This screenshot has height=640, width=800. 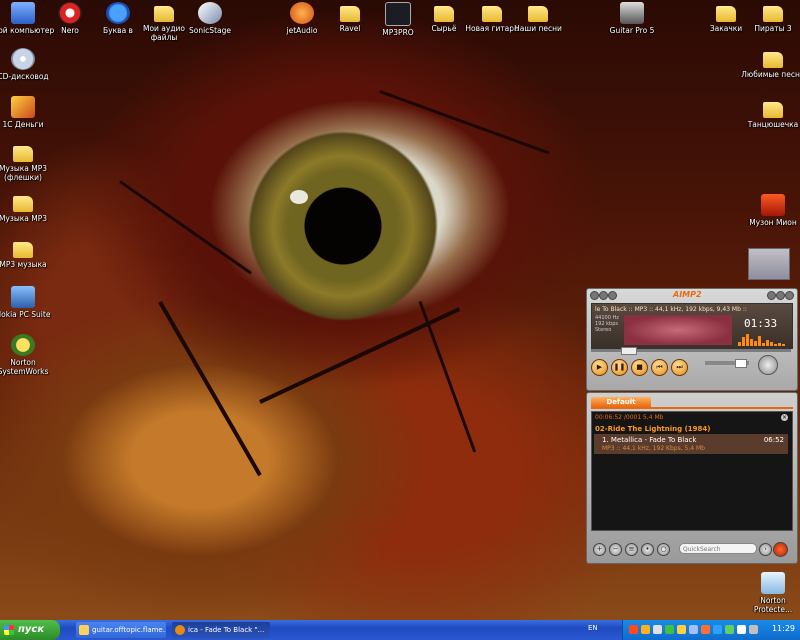 What do you see at coordinates (632, 30) in the screenshot?
I see `icon-label: Guitar Pro 5` at bounding box center [632, 30].